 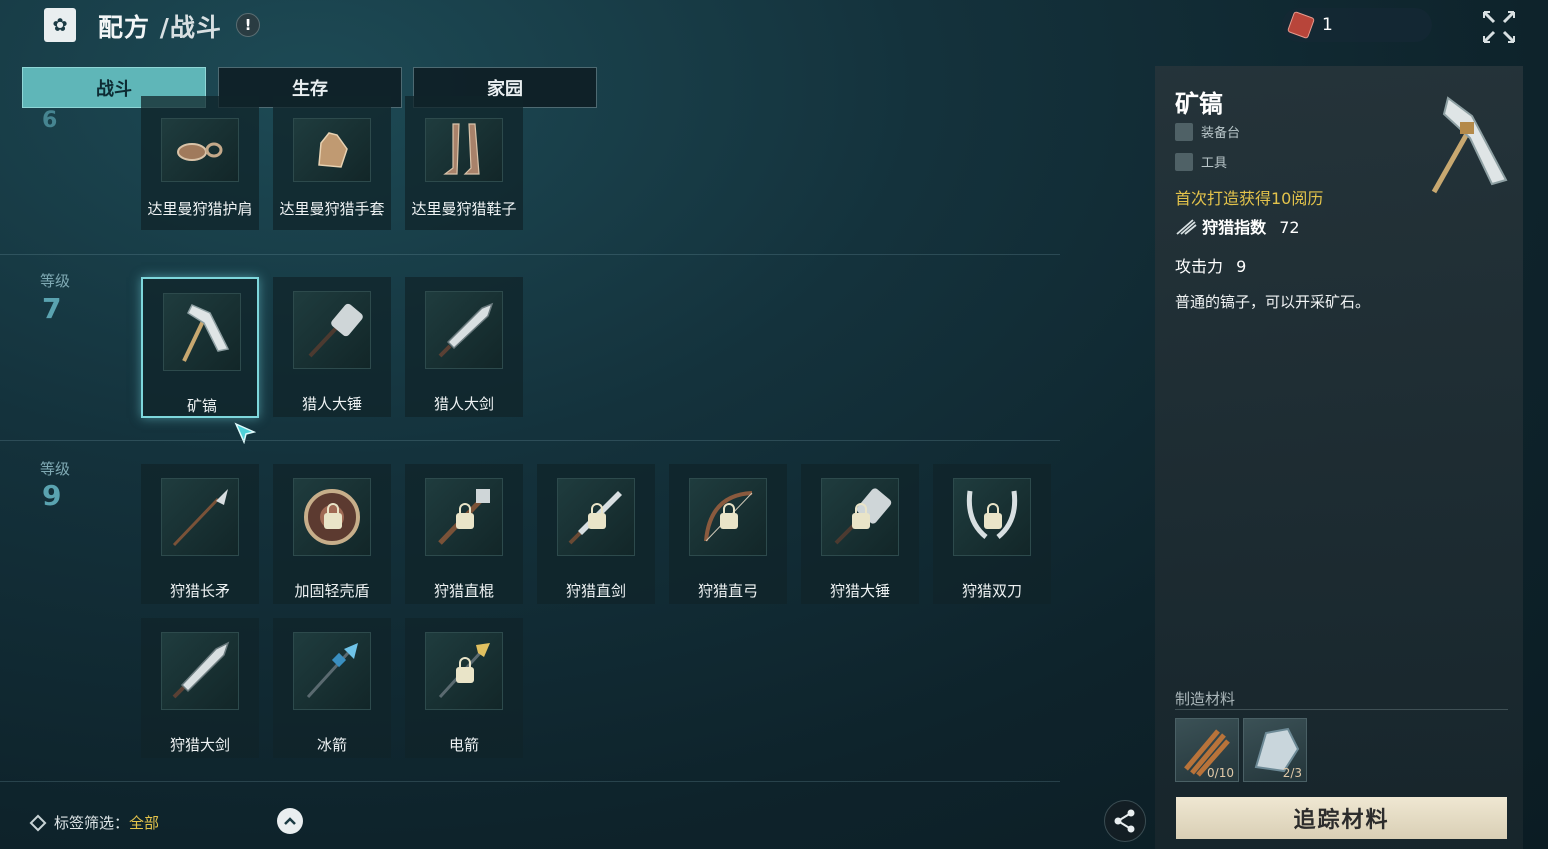 I want to click on hunting-index: 狩猎指数 72, so click(x=1237, y=226).